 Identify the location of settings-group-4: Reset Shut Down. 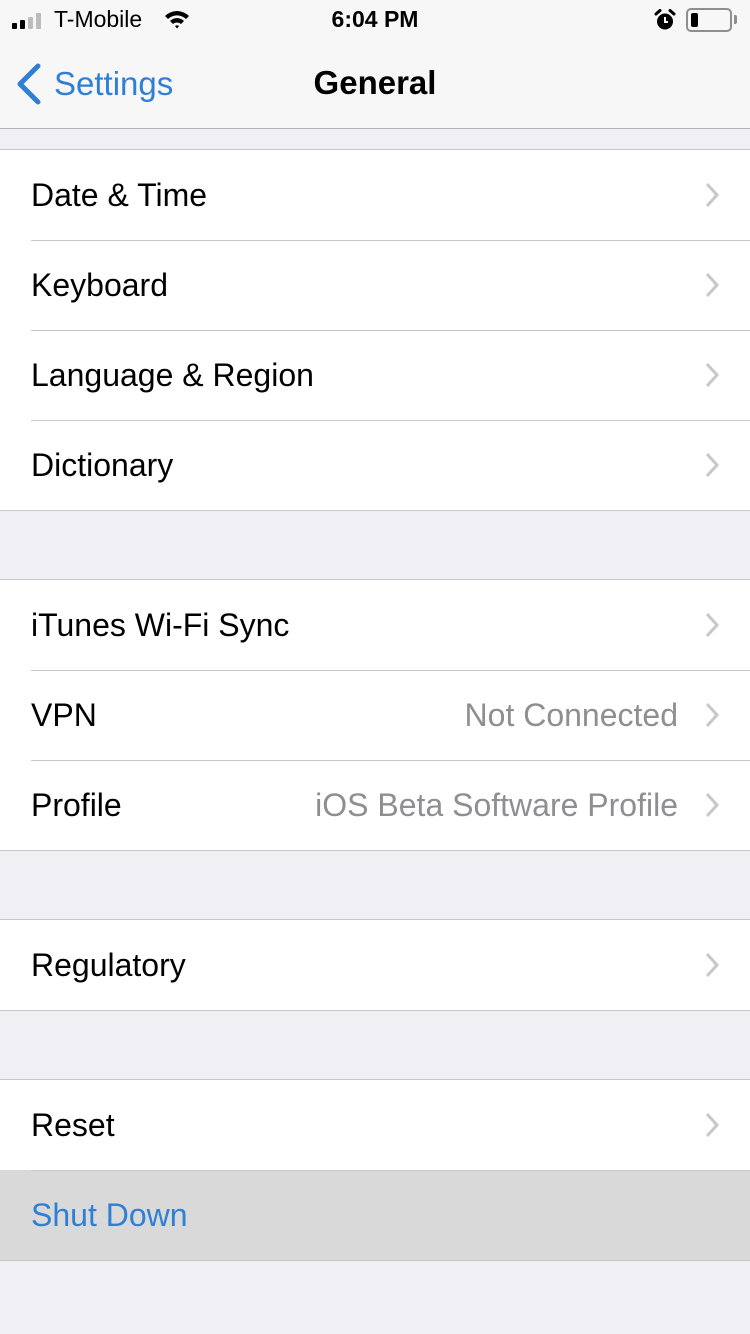
(375, 1170).